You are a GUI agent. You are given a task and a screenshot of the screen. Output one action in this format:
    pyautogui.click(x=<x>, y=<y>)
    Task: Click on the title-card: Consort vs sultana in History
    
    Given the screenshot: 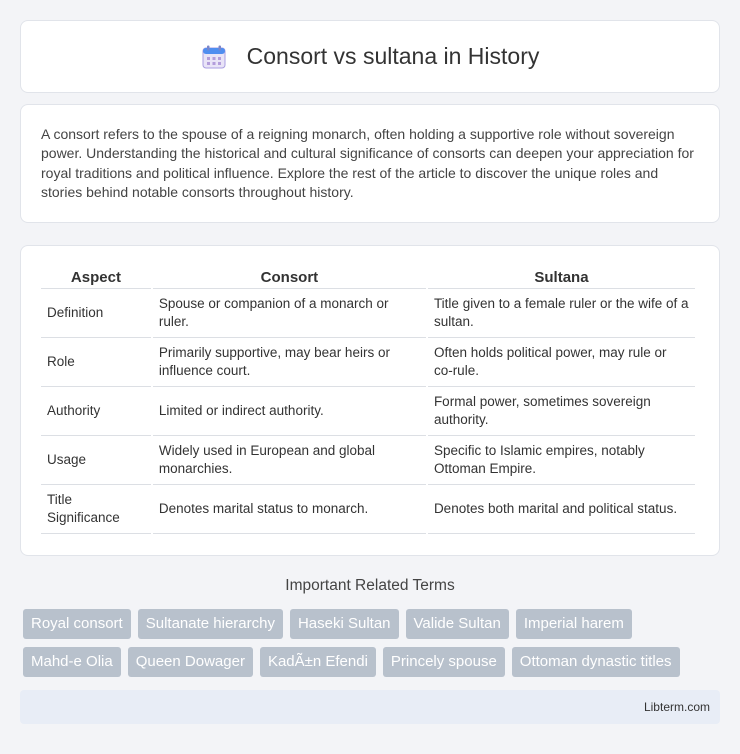 What is the action you would take?
    pyautogui.click(x=370, y=56)
    